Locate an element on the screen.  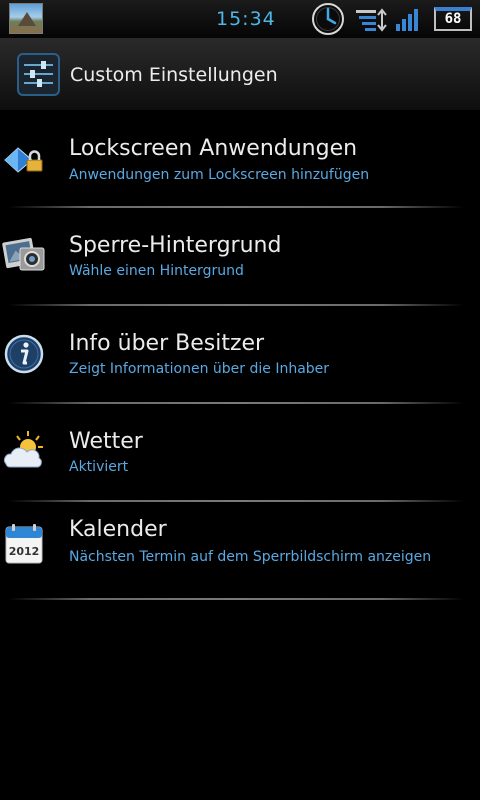
lock-diamond-icon is located at coordinates (23, 160).